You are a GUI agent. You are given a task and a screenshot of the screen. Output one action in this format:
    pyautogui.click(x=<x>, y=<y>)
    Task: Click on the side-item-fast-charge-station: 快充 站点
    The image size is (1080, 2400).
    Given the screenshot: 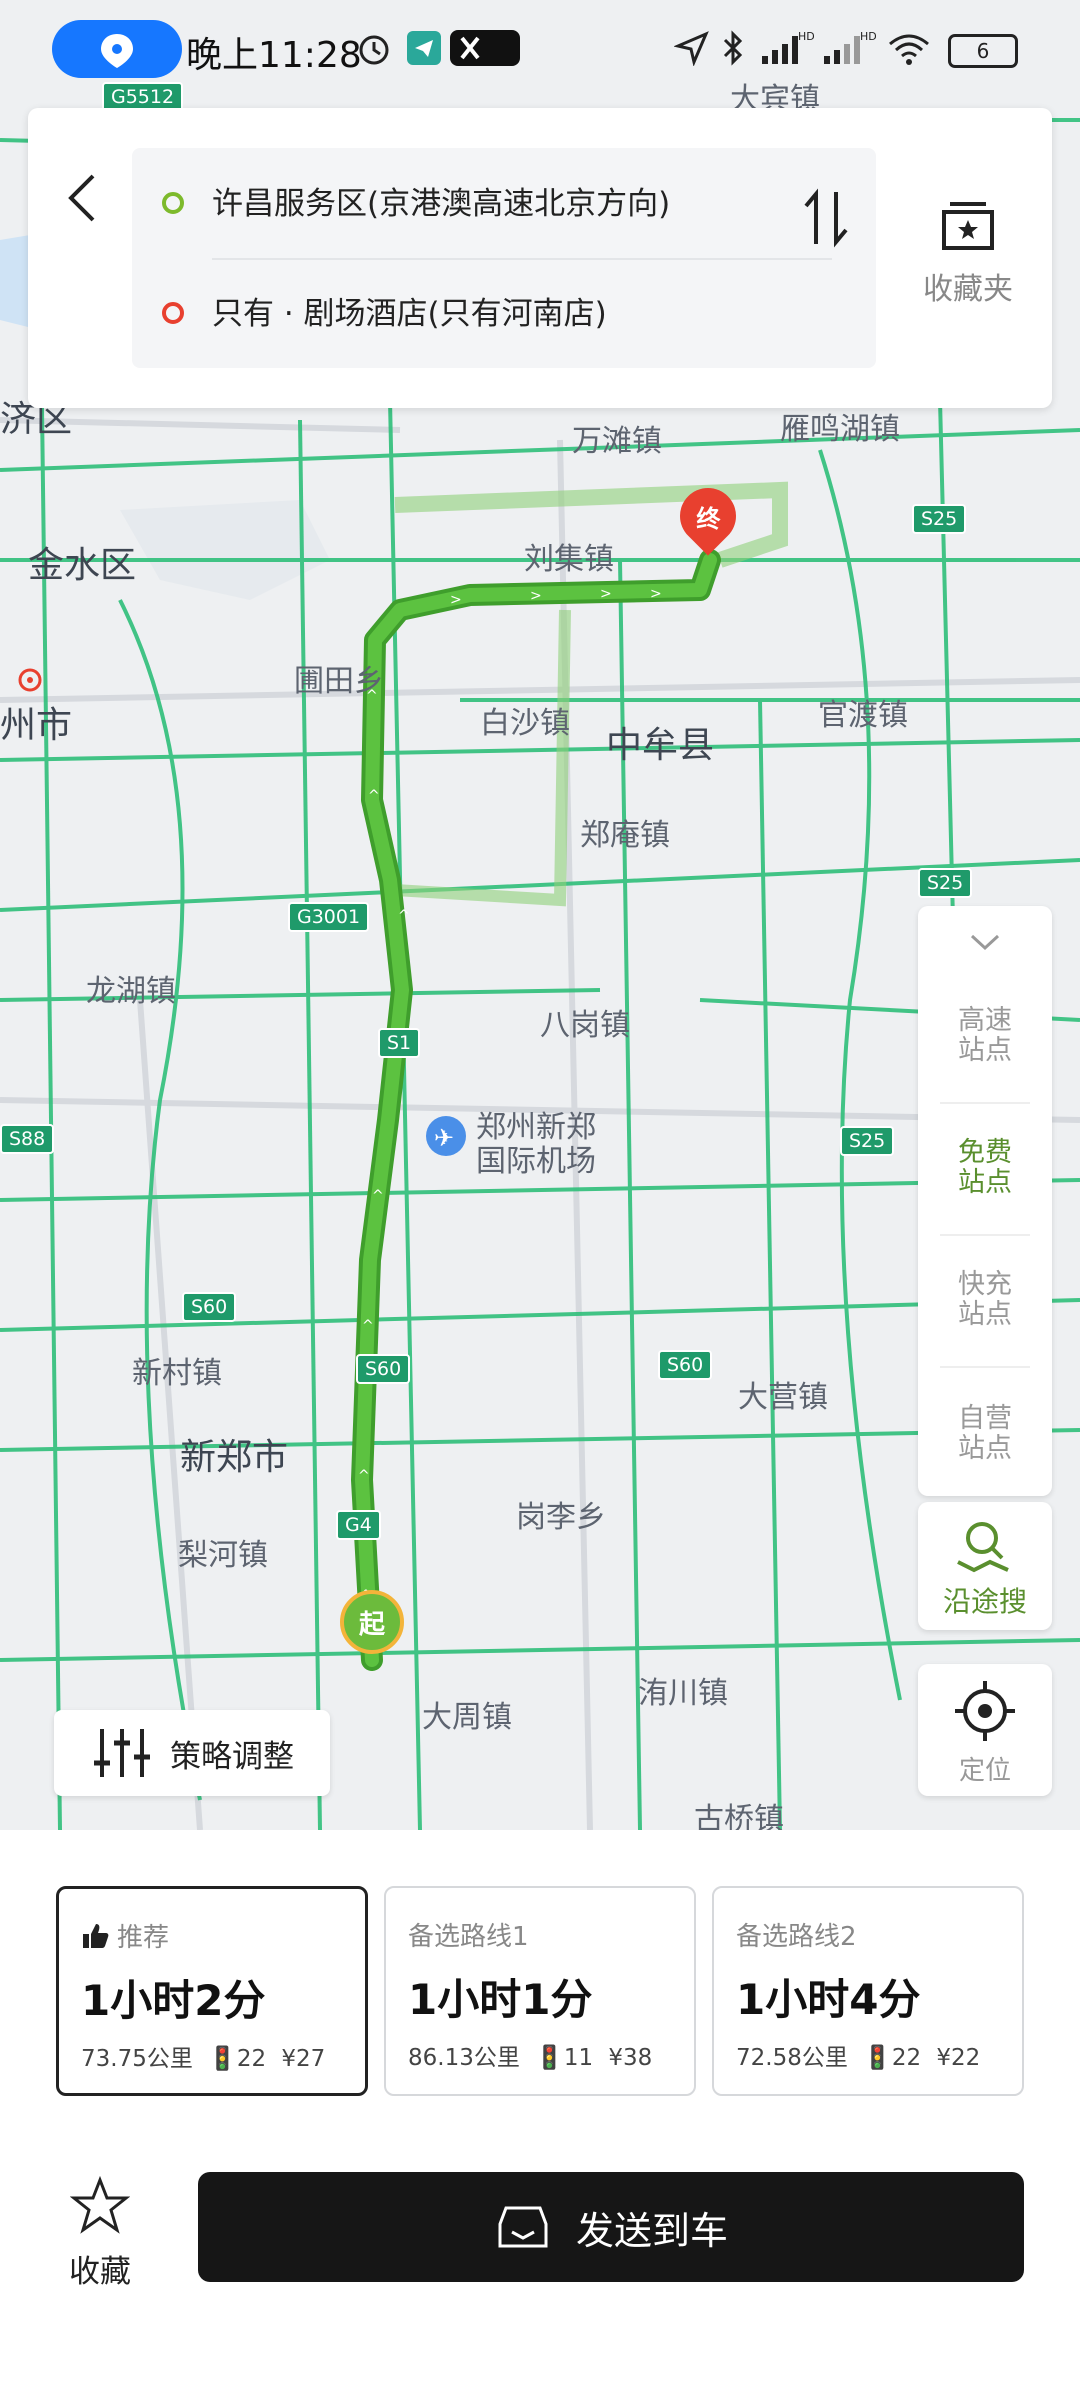 What is the action you would take?
    pyautogui.click(x=985, y=1300)
    